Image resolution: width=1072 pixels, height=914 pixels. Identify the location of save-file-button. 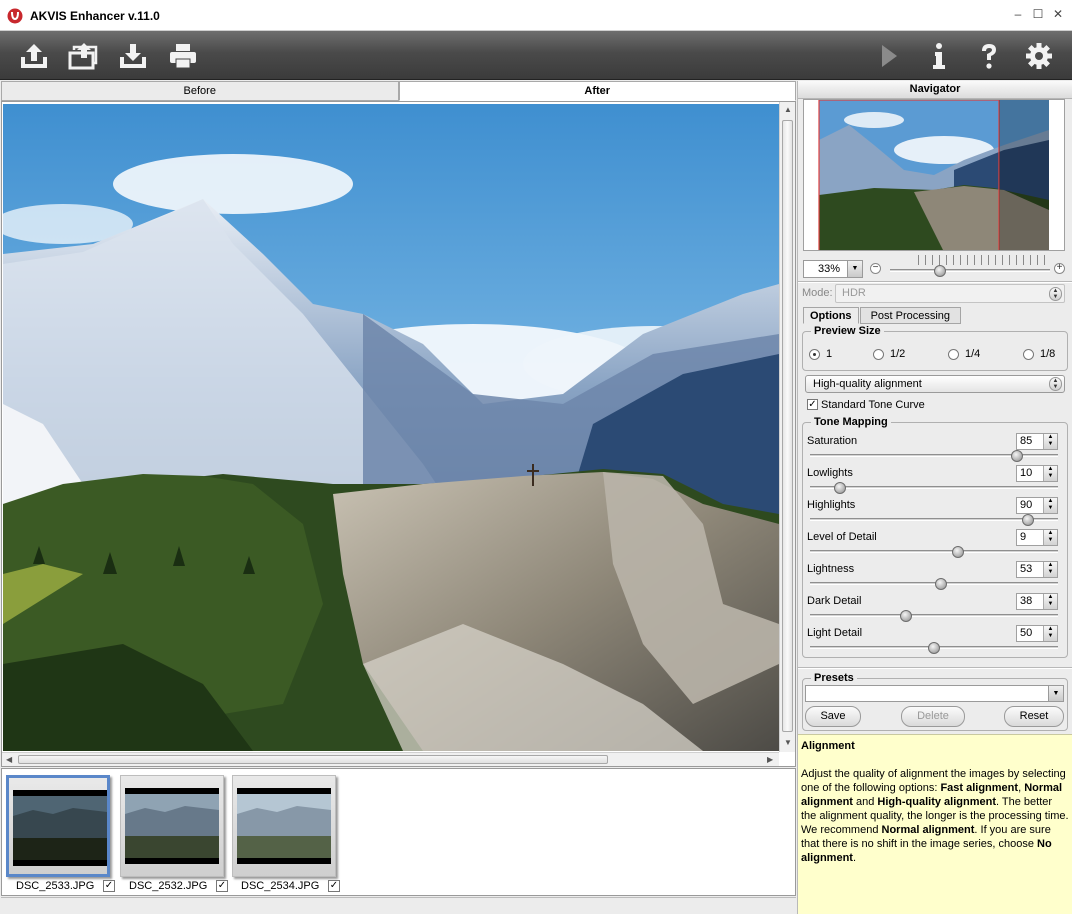
(133, 56).